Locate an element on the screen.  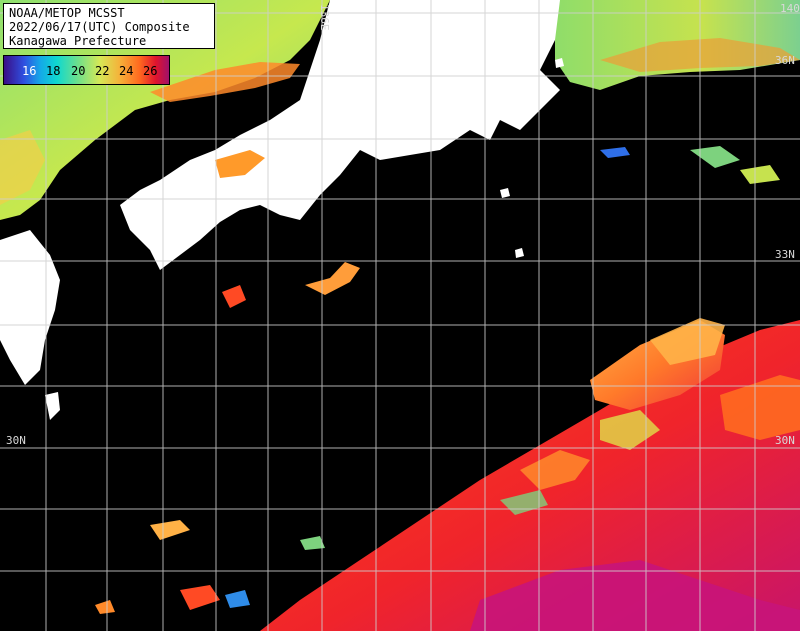
title-line-satellite: NOAA/METOP MCSST is located at coordinates (67, 13).